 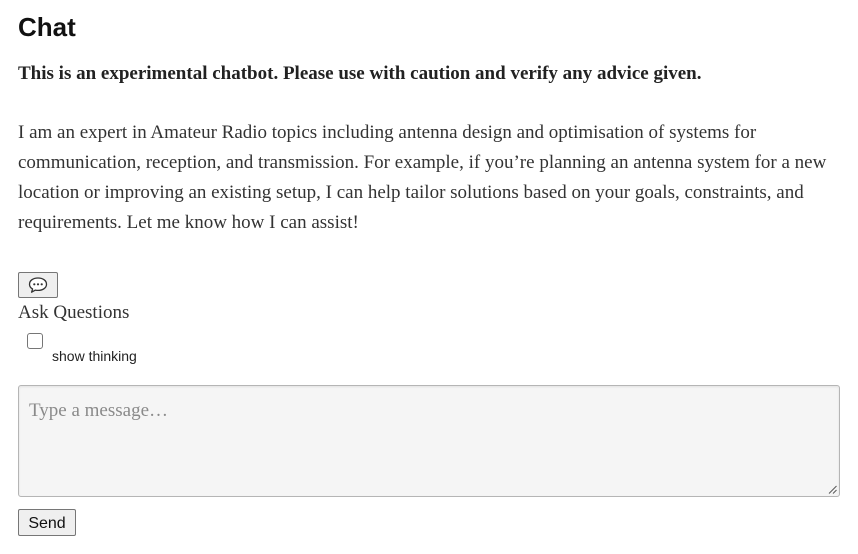 What do you see at coordinates (47, 522) in the screenshot?
I see `send-button: Send` at bounding box center [47, 522].